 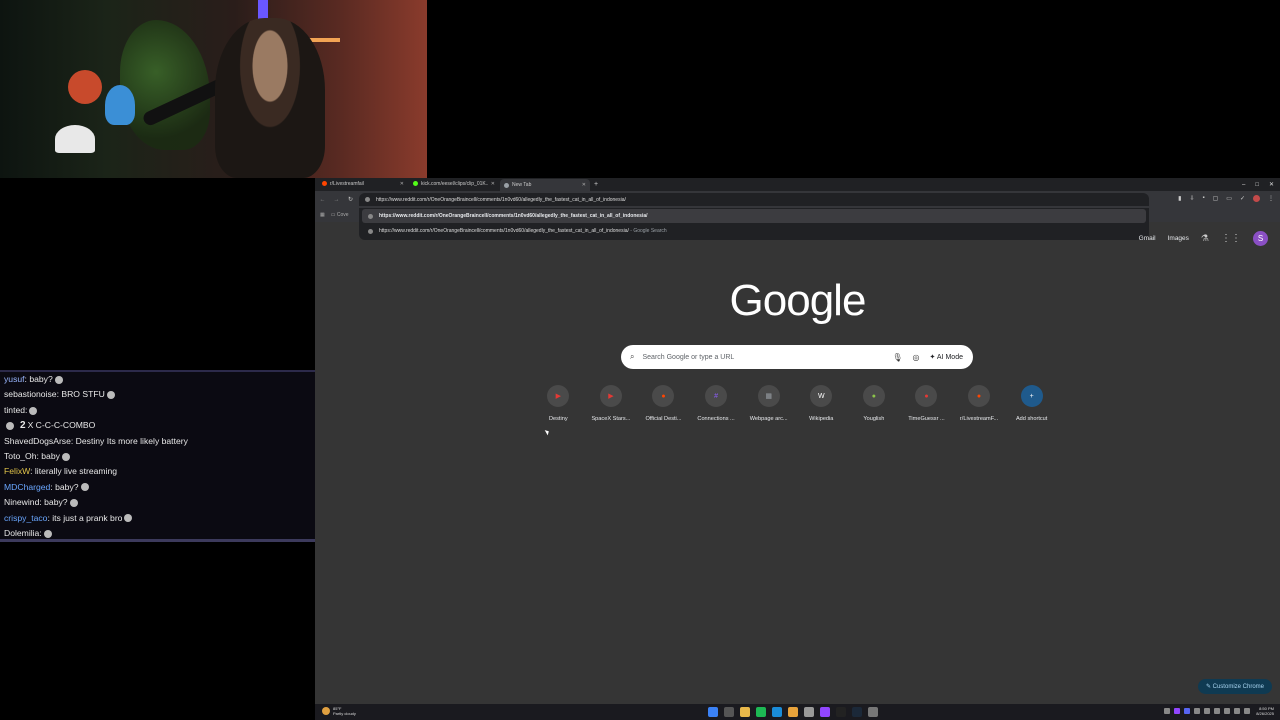 I want to click on google-apps-icon: ⋮⋮, so click(x=1231, y=238).